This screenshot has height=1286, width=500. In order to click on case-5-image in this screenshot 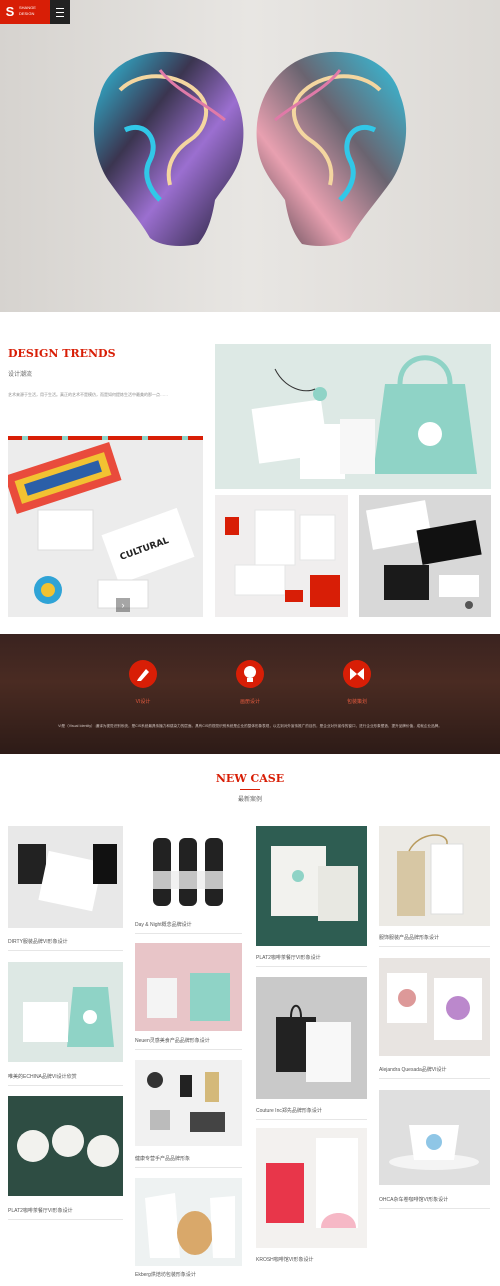, I will do `click(68, 1017)`.